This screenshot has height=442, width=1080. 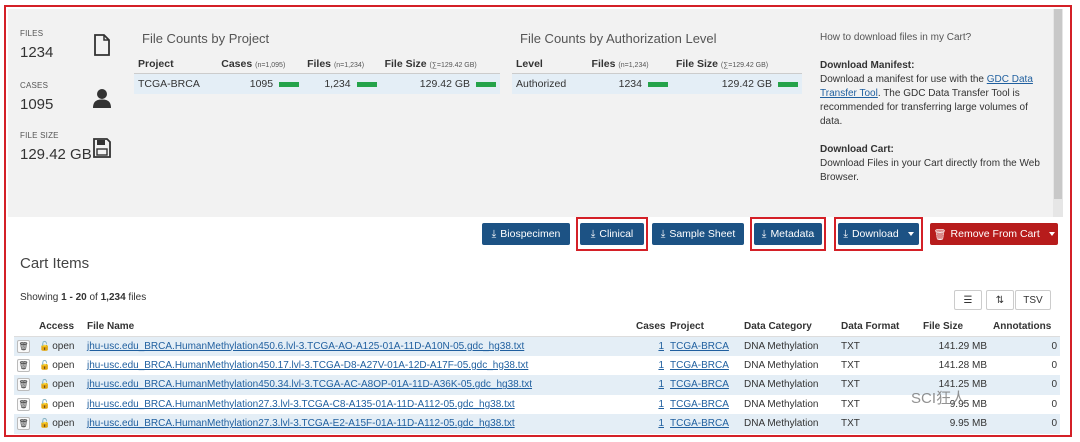 I want to click on metadata-button: ⤓ Metadata, so click(x=788, y=234).